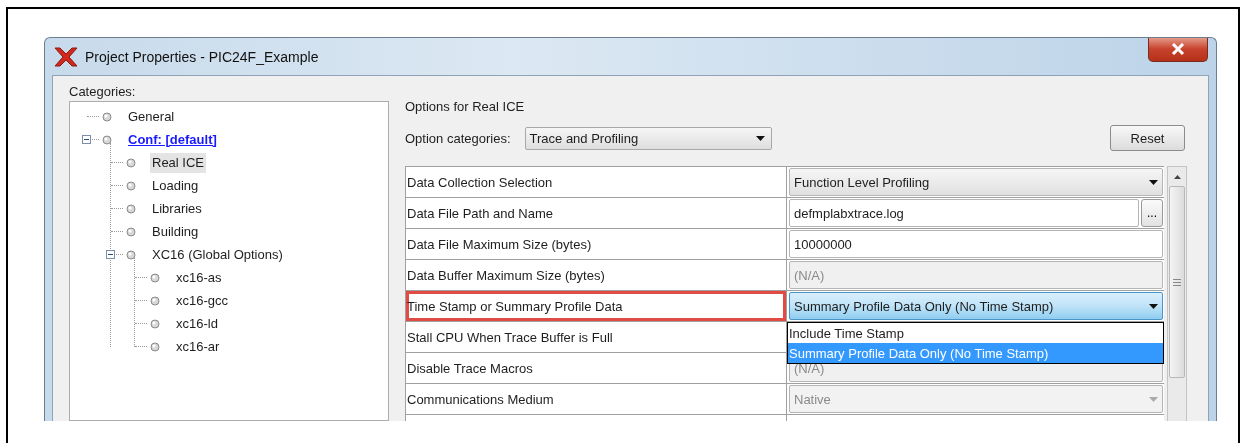 The width and height of the screenshot is (1249, 443). Describe the element at coordinates (465, 106) in the screenshot. I see `options-heading: Options for Real ICE` at that location.